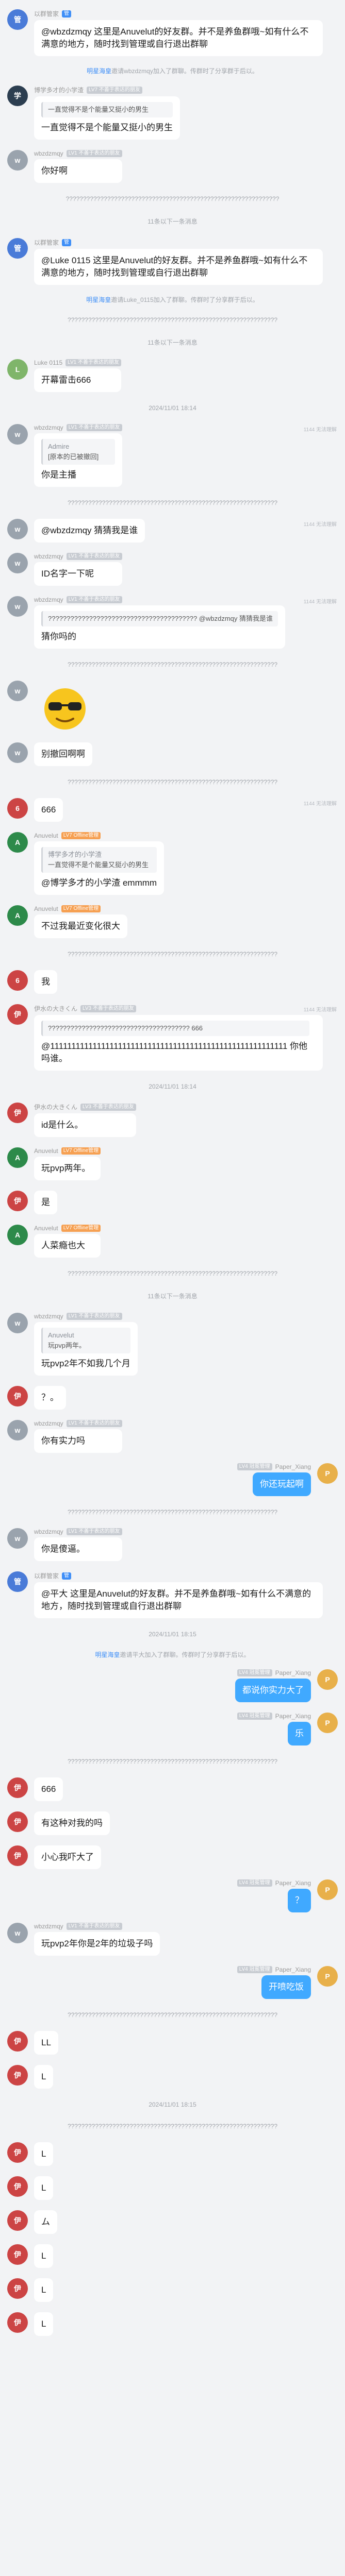 Image resolution: width=345 pixels, height=2576 pixels. Describe the element at coordinates (78, 380) in the screenshot. I see `message-bubble: 开幕雷击666` at that location.